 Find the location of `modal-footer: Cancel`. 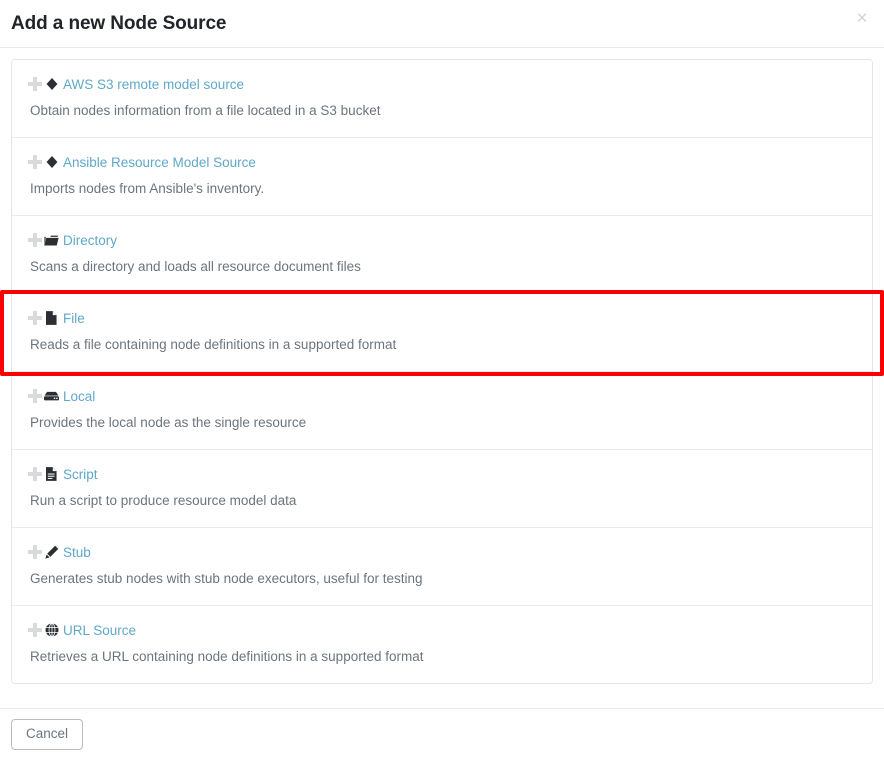

modal-footer: Cancel is located at coordinates (442, 734).